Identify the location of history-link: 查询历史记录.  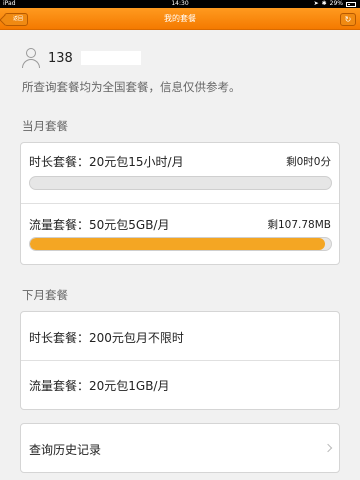
(65, 449).